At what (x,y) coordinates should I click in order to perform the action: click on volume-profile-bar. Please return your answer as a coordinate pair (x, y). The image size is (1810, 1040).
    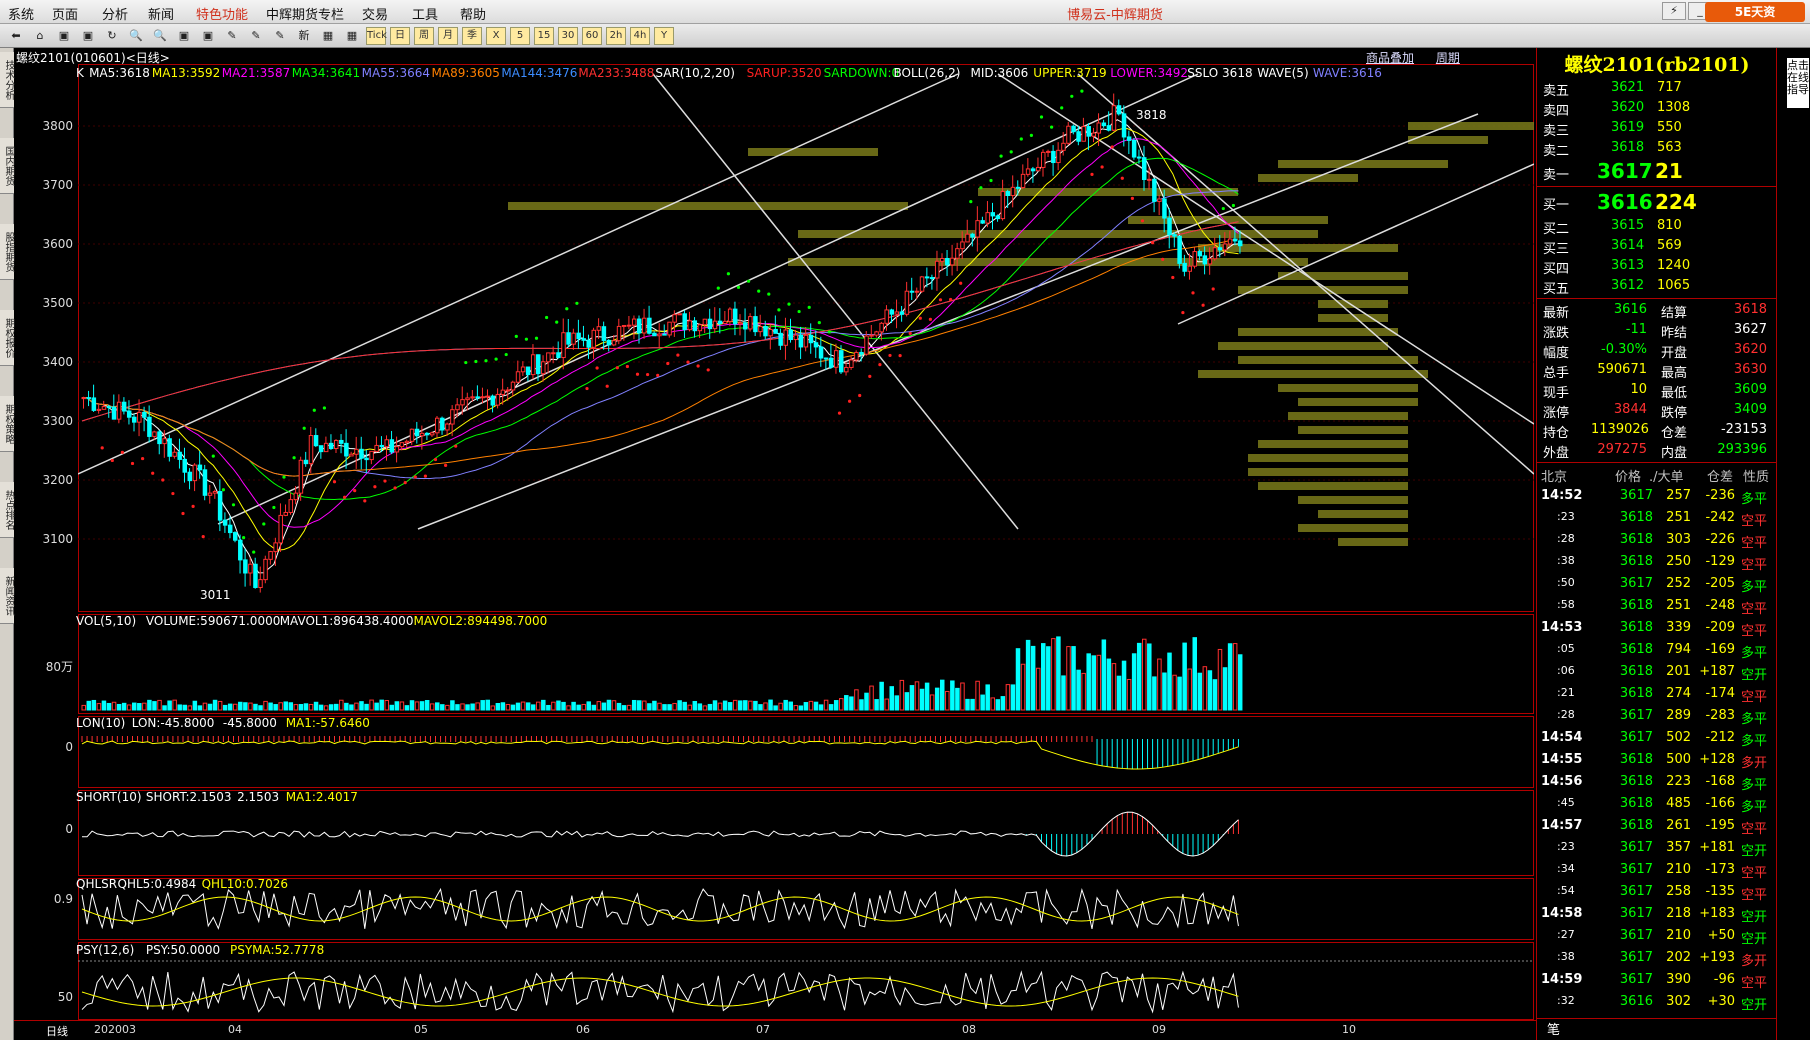
    Looking at the image, I should click on (813, 152).